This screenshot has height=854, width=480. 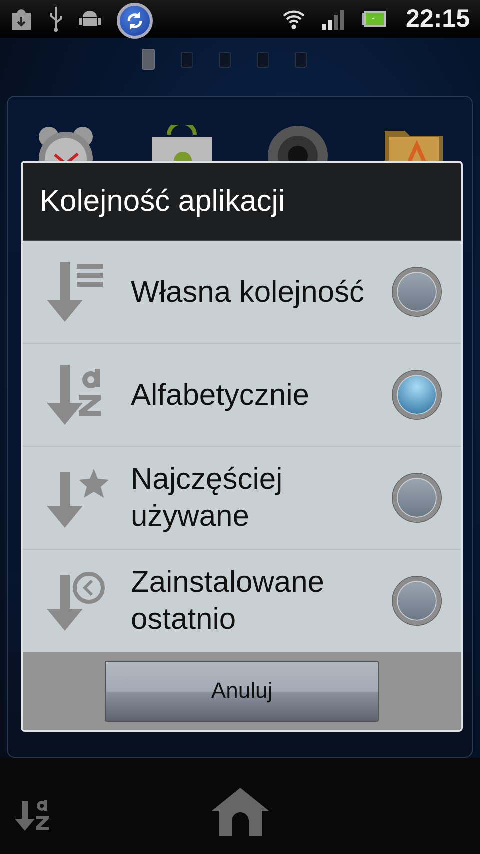 What do you see at coordinates (251, 292) in the screenshot?
I see `option-label: Własna kolejność` at bounding box center [251, 292].